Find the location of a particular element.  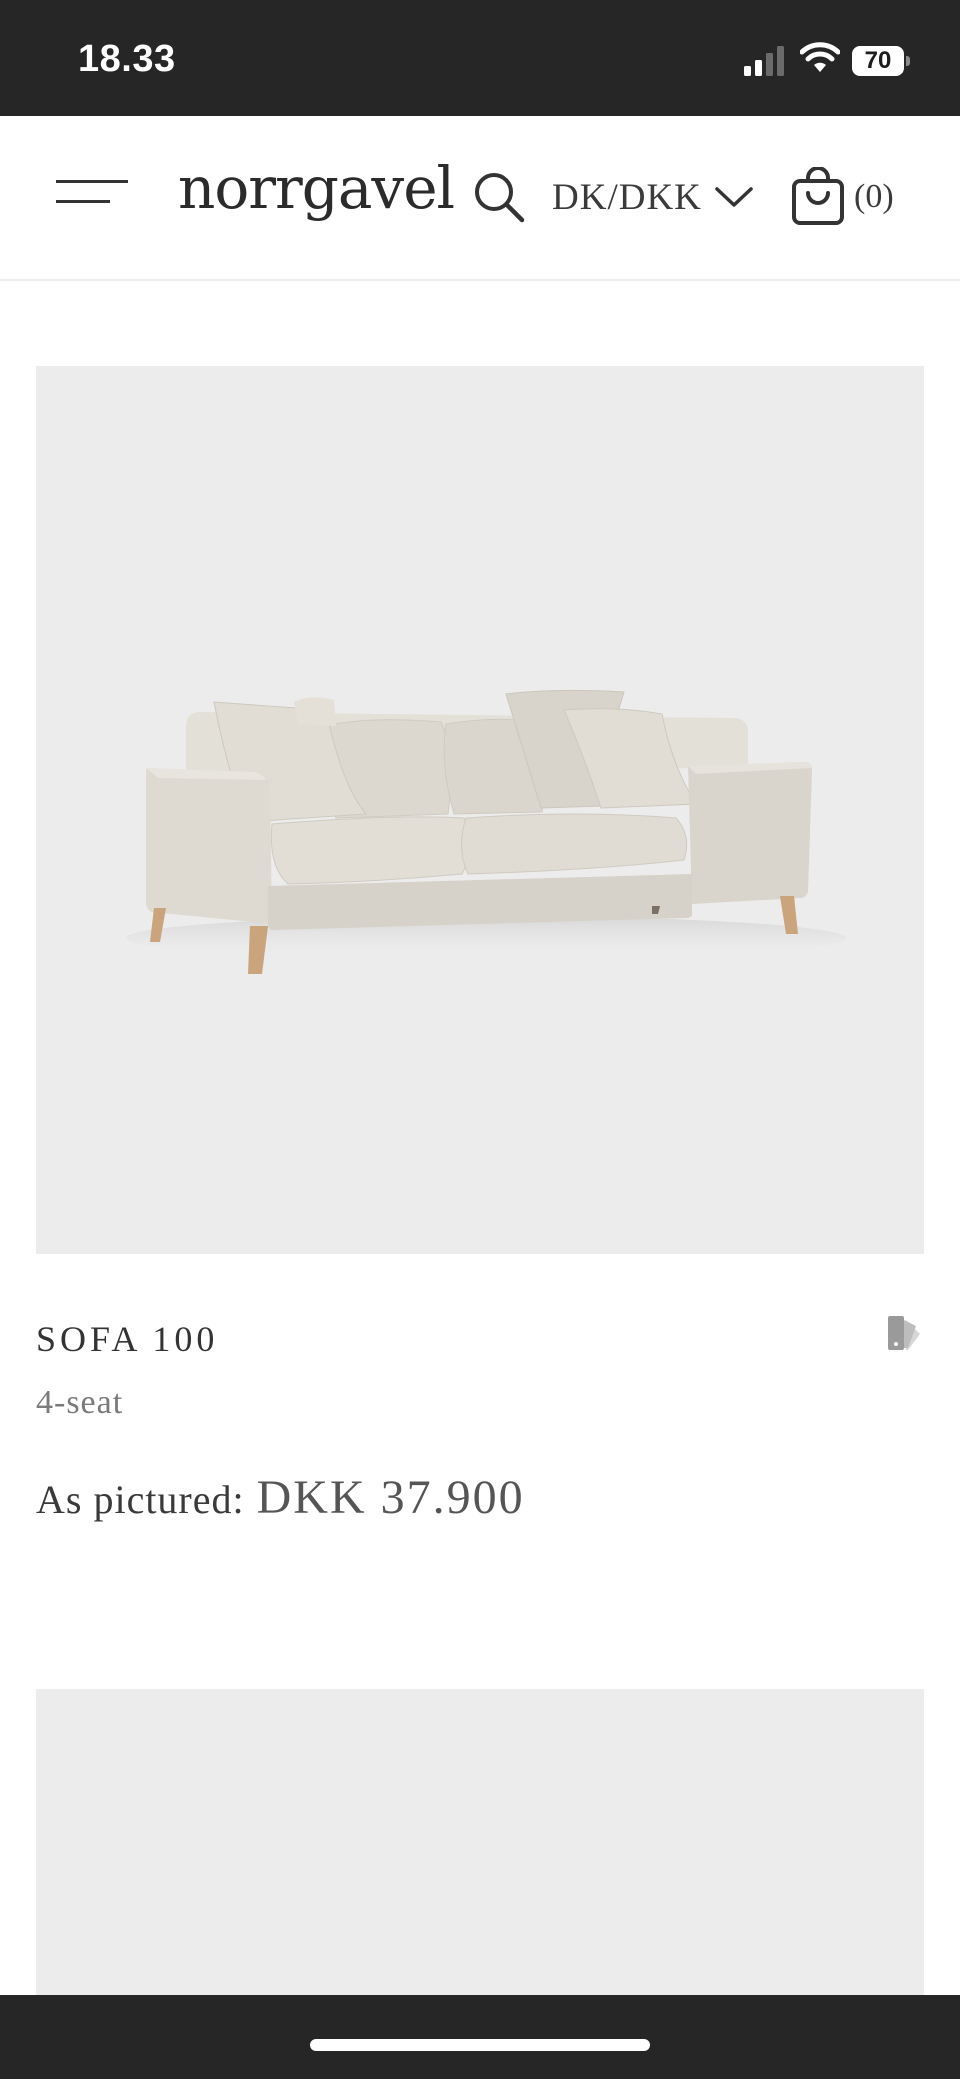

site-header: norrgavel DK/DKK (0) is located at coordinates (480, 198).